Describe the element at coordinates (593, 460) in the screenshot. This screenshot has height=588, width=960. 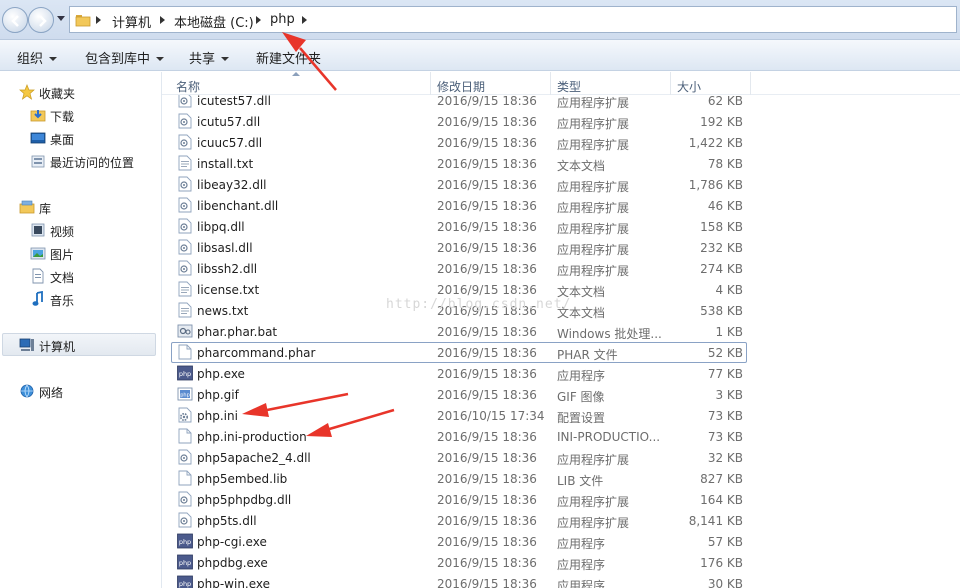
I see `file-type: 应用程序扩展` at that location.